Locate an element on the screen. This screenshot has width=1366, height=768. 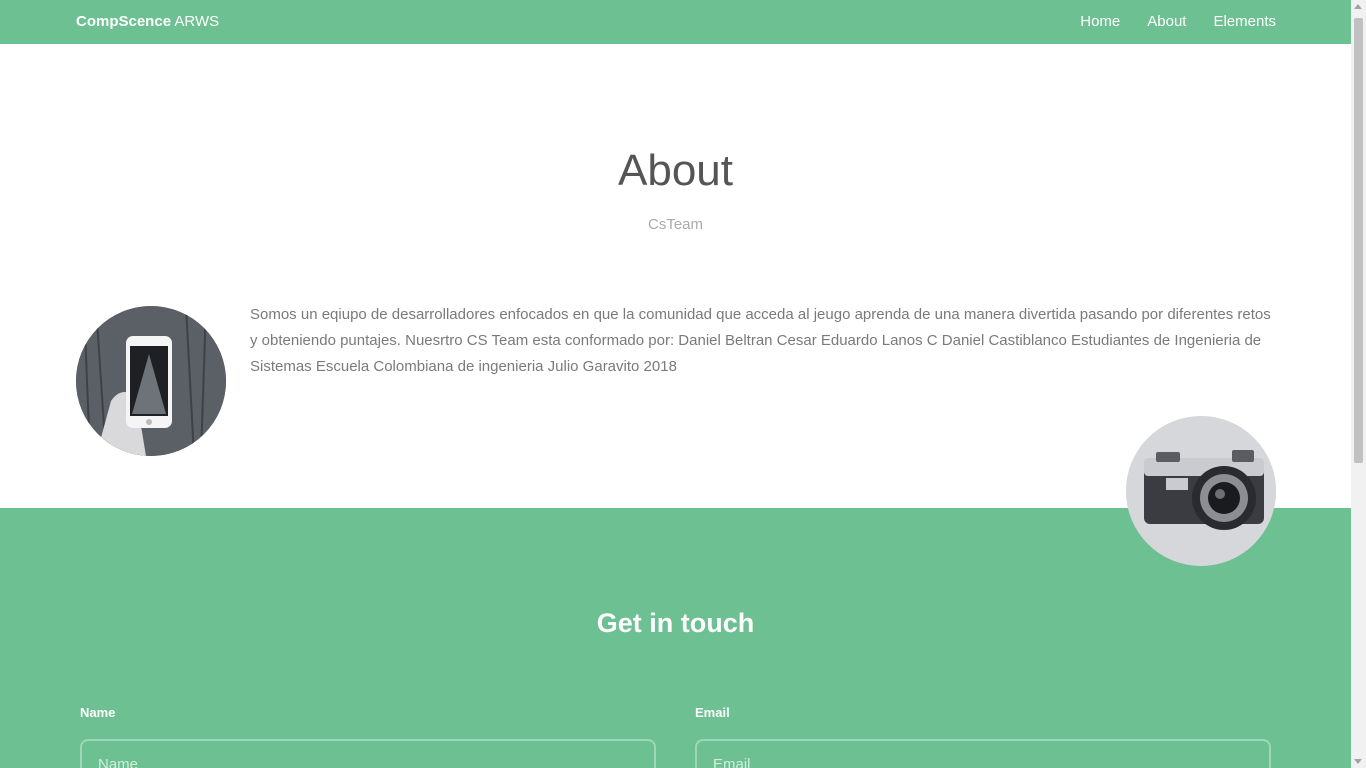
name-field is located at coordinates (368, 753).